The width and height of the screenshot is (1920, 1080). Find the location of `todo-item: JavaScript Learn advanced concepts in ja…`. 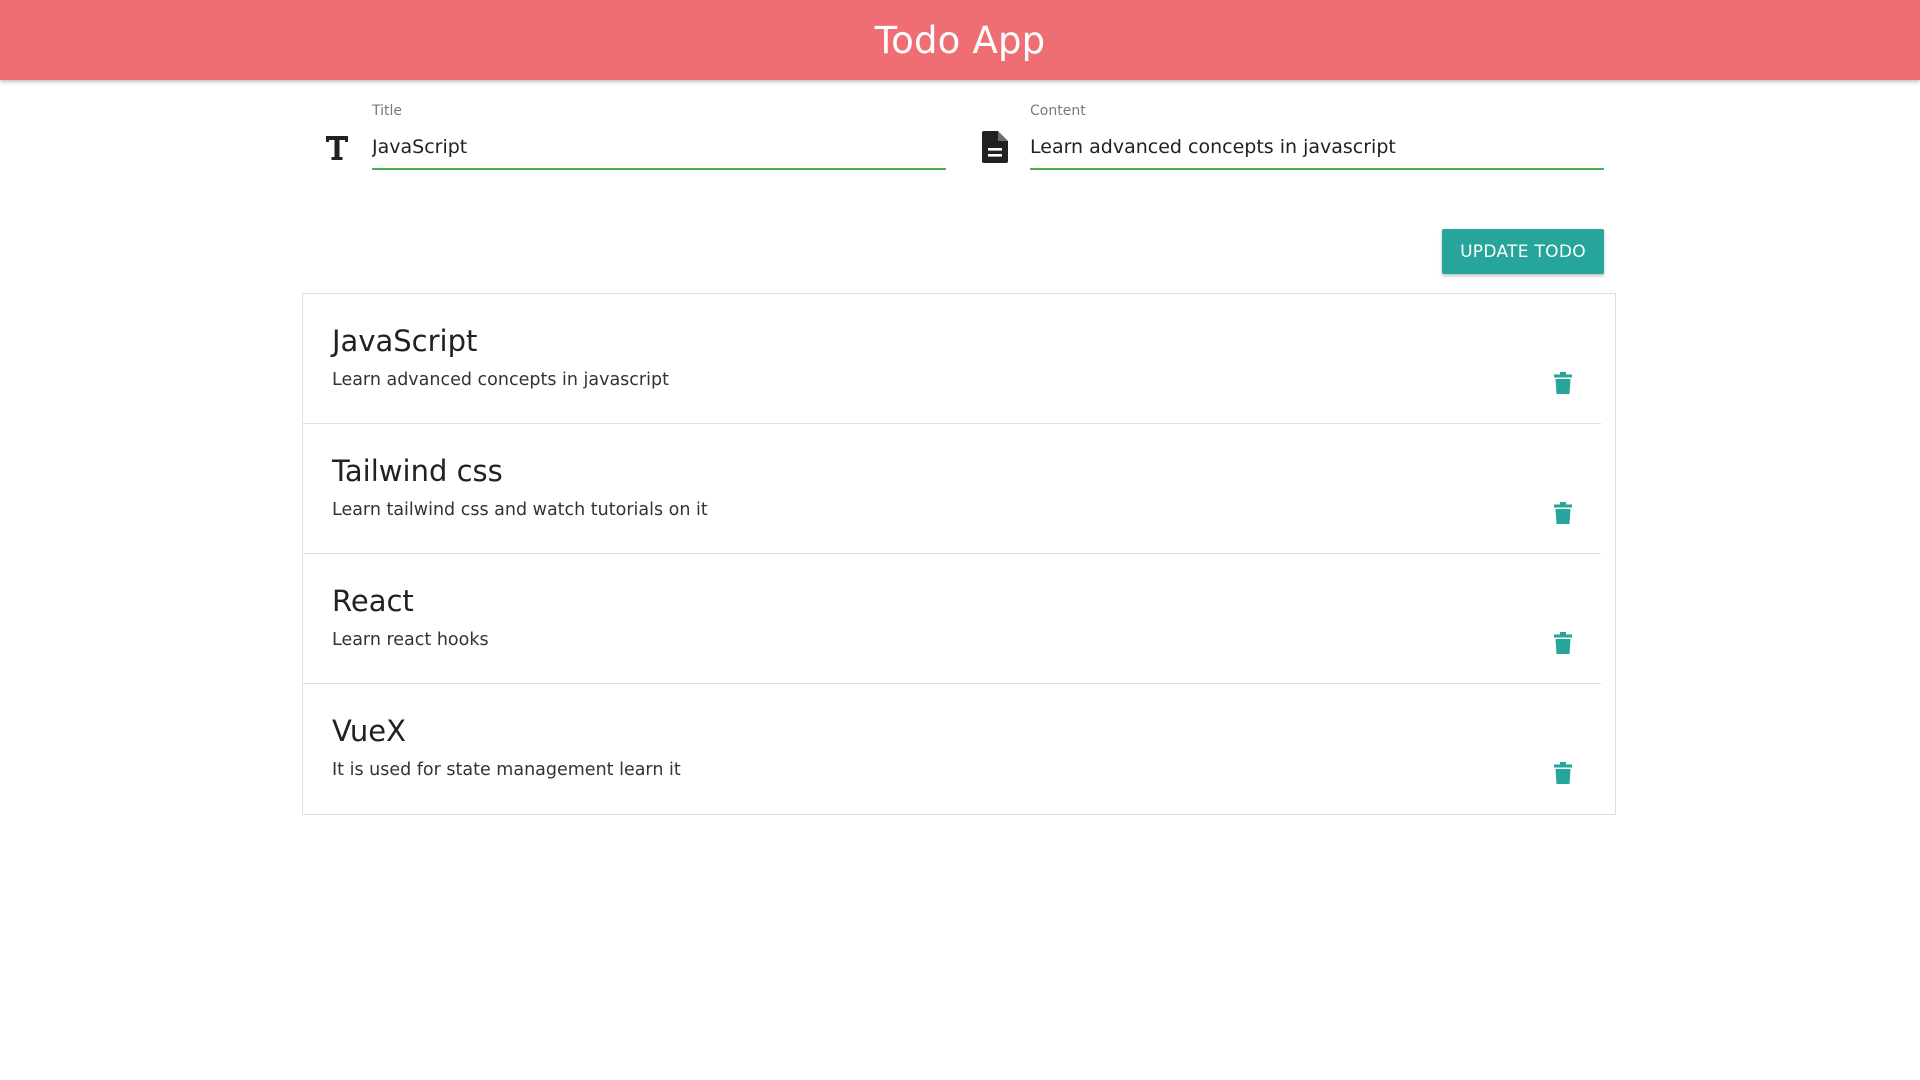

todo-item: JavaScript Learn advanced concepts in ja… is located at coordinates (952, 359).